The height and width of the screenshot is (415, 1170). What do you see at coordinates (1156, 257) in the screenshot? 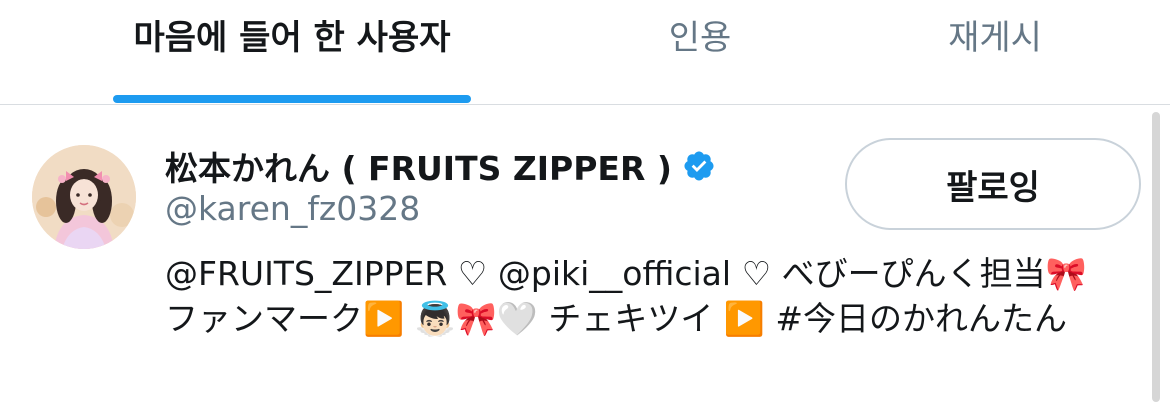
I see `scrollbar` at bounding box center [1156, 257].